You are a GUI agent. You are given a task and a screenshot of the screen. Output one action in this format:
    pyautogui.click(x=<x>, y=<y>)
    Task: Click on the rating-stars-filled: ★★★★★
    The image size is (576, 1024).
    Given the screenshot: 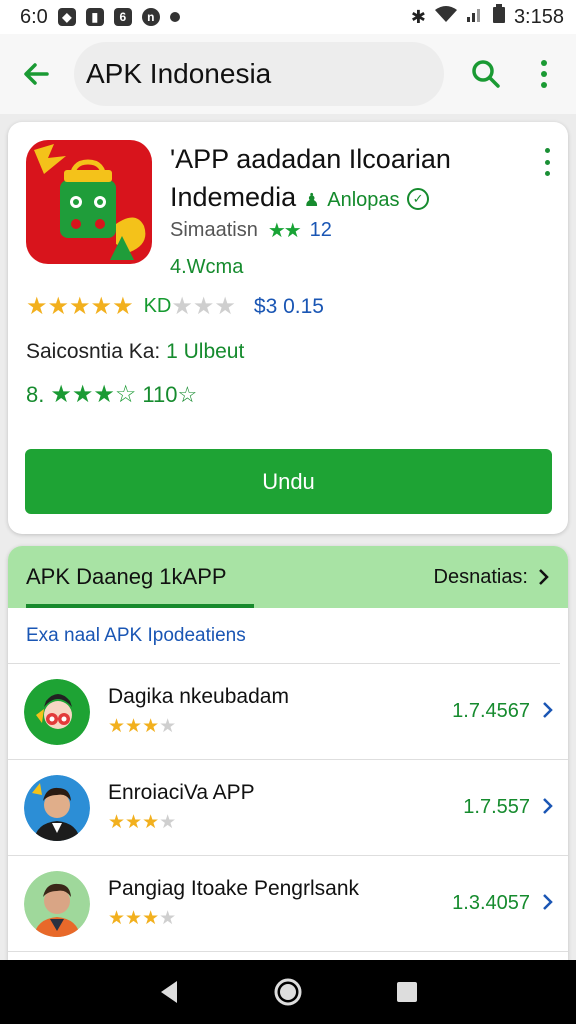 What is the action you would take?
    pyautogui.click(x=80, y=306)
    